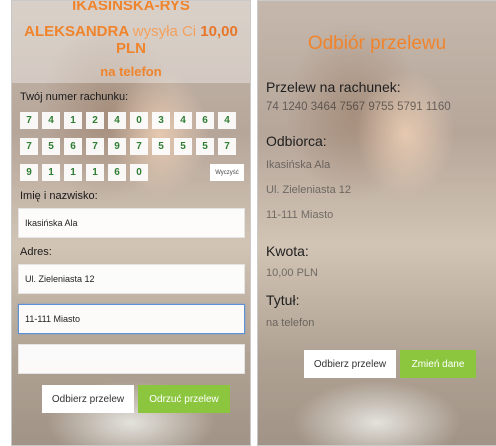 The image size is (496, 446). What do you see at coordinates (131, 279) in the screenshot?
I see `address-line1-field: Ul. Zieleniasta 12` at bounding box center [131, 279].